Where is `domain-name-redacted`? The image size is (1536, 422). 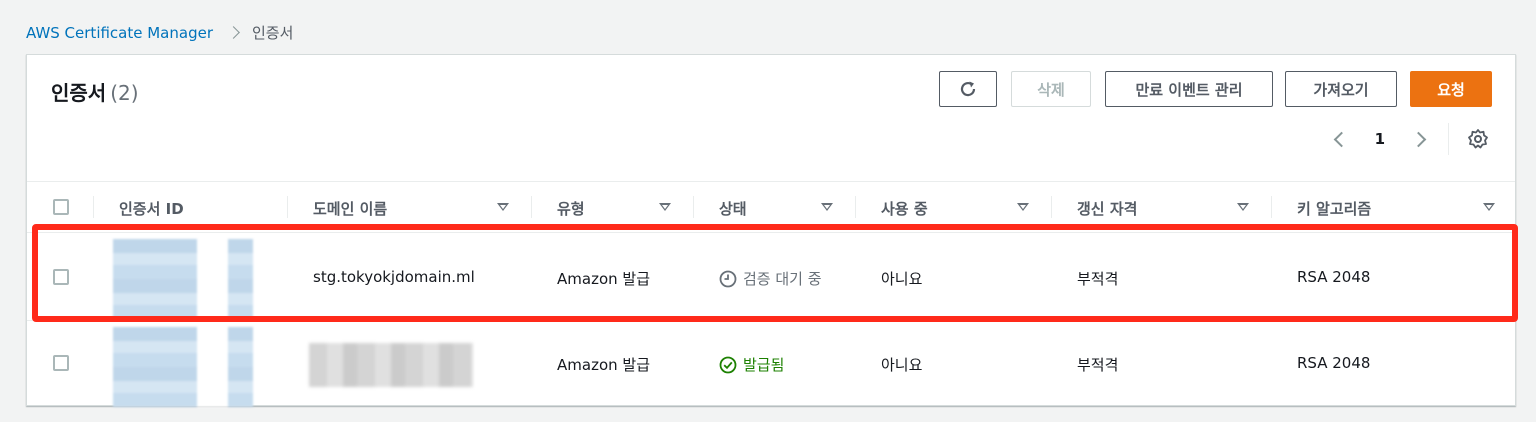 domain-name-redacted is located at coordinates (391, 365).